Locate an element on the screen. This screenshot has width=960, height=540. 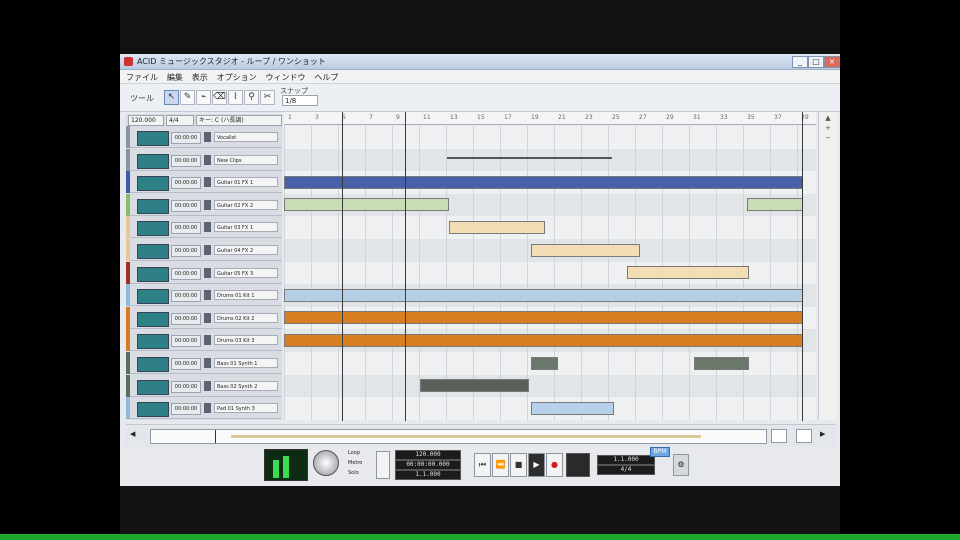
track-header: 00:00:00 Drums 03 Kit 3 is located at coordinates (204, 340).